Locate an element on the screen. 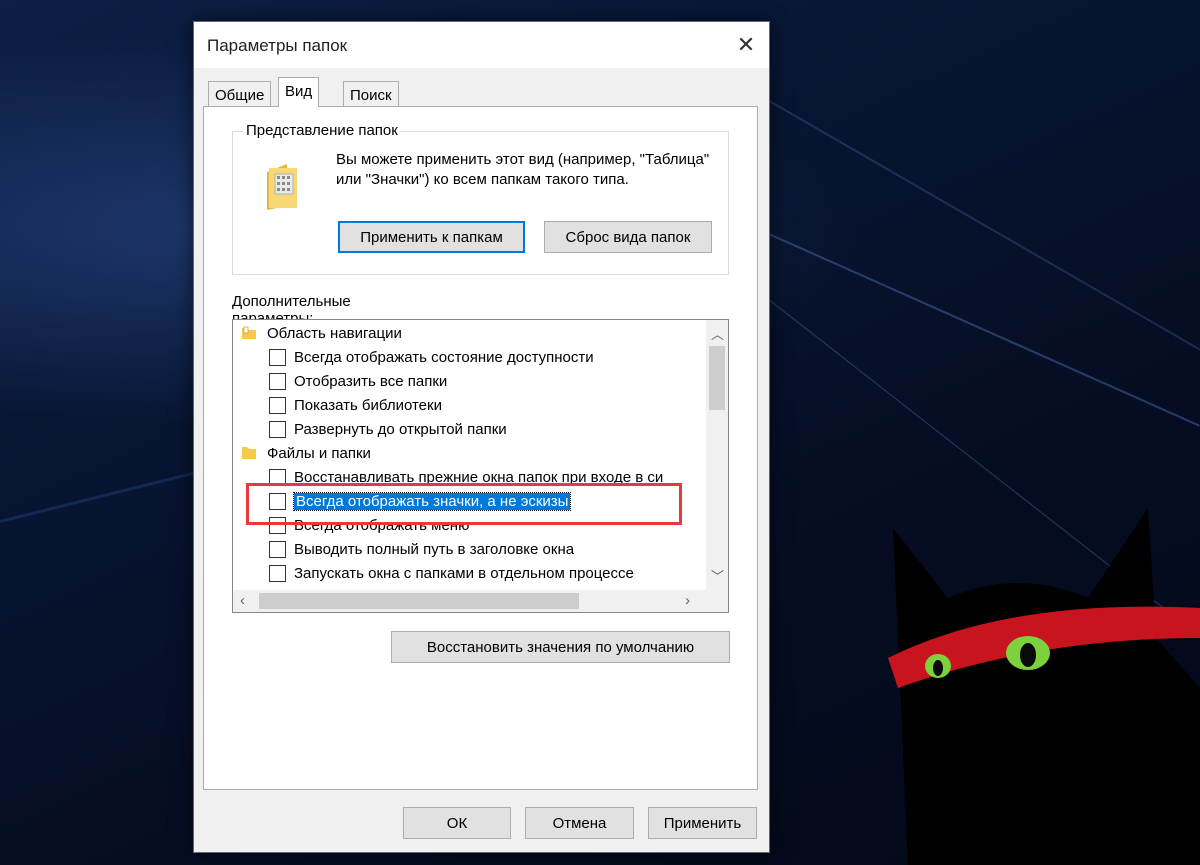 The width and height of the screenshot is (1200, 865). list-item-label: Развернуть до открытой папки is located at coordinates (400, 429).